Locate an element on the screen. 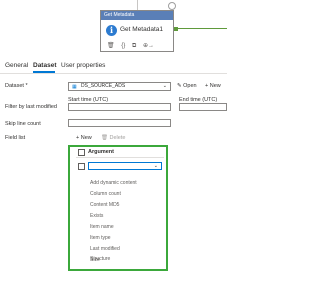 This screenshot has width=320, height=300. option-content-md5: Content MD5 is located at coordinates (104, 205).